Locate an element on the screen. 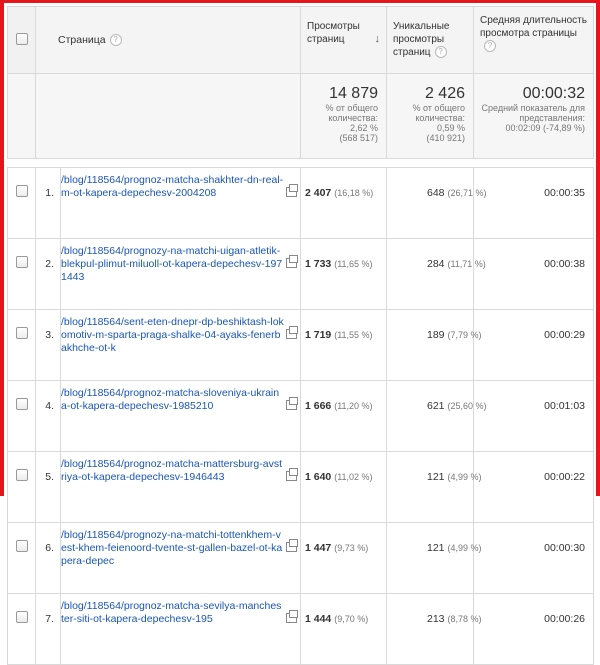 This screenshot has width=600, height=665. summary-empty-cell is located at coordinates (21, 116).